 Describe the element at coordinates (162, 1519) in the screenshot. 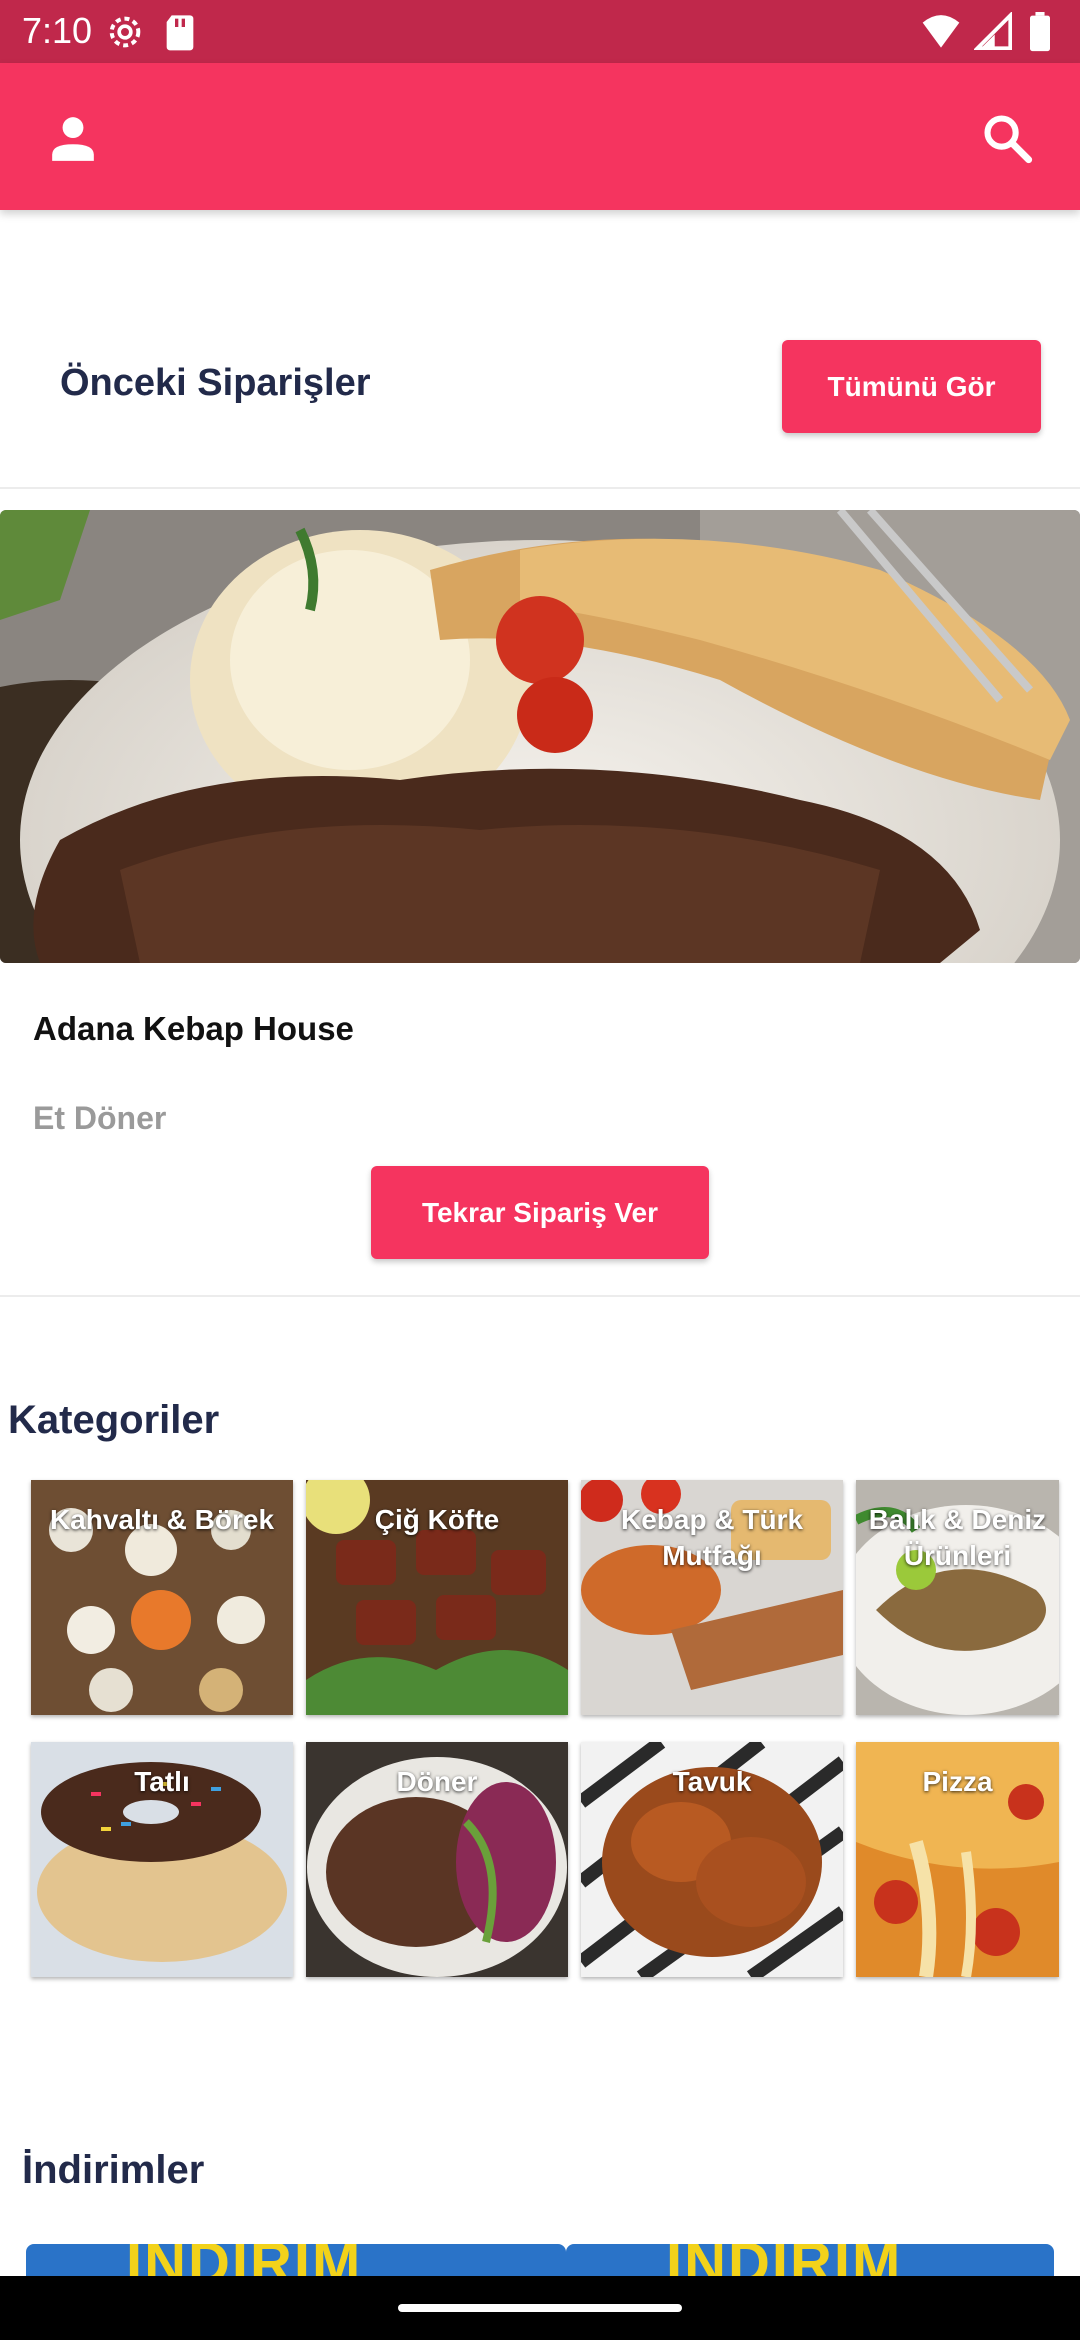

I see `category-label: Kahvaltı & Börek` at that location.